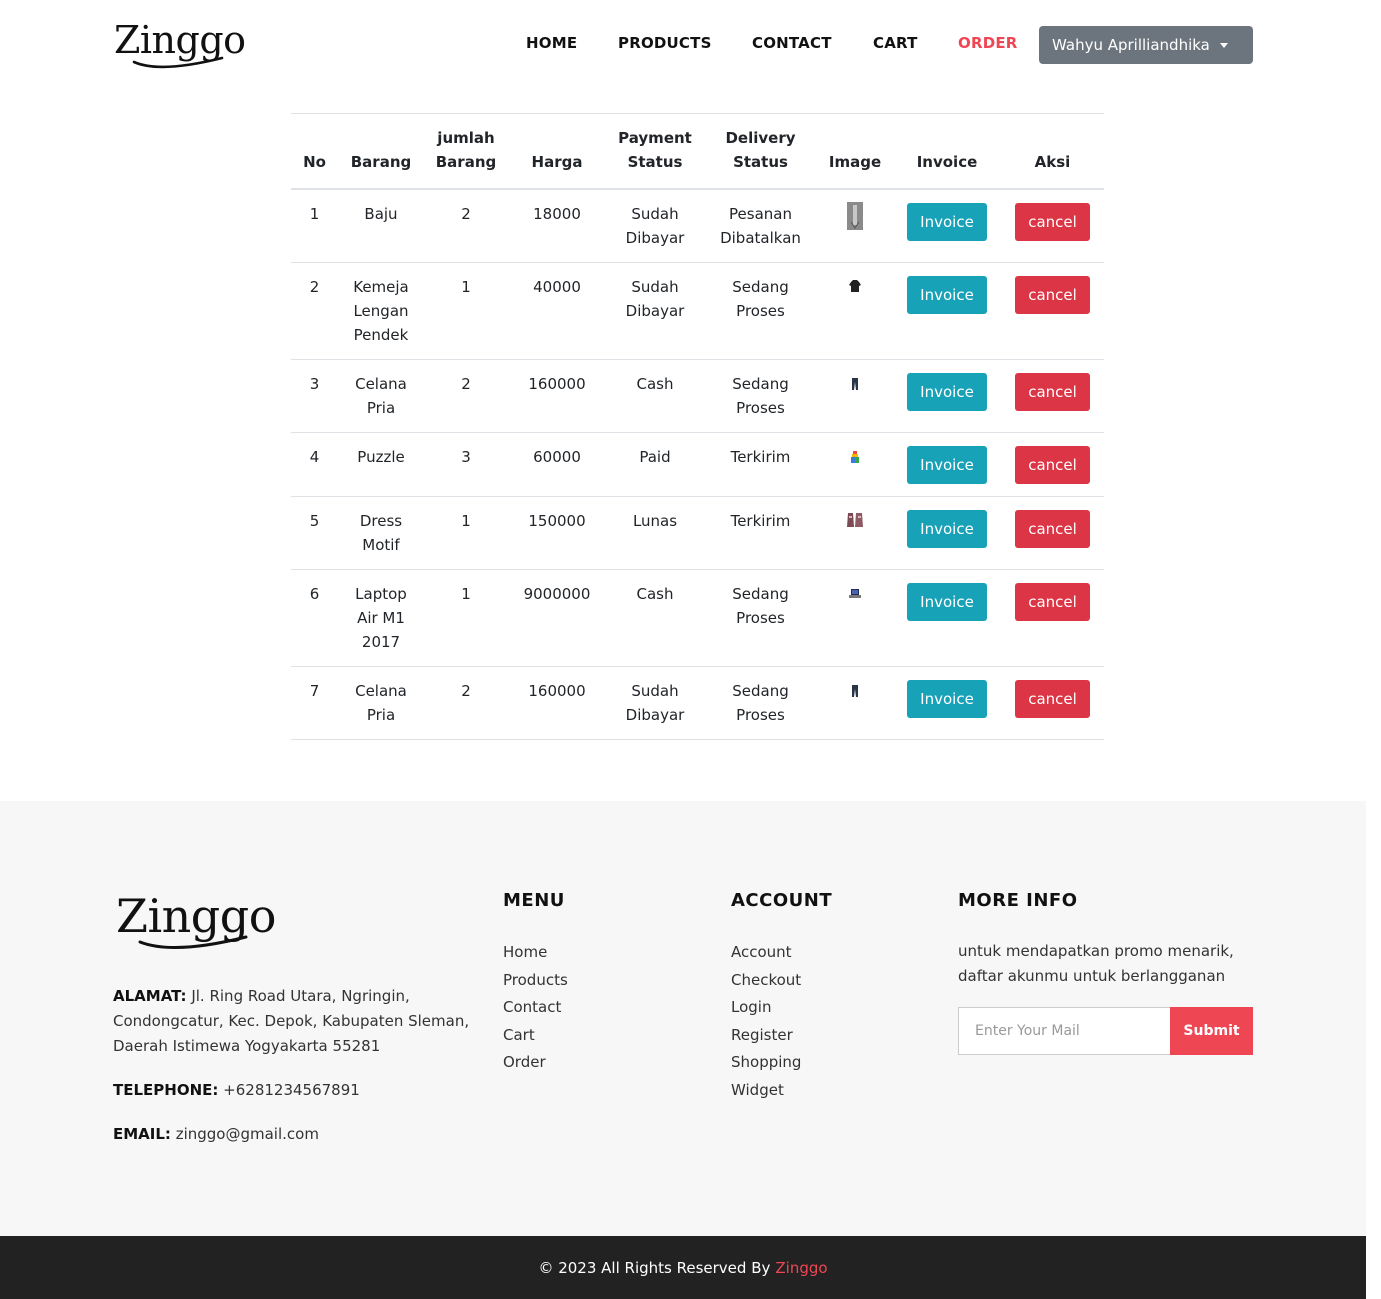 Image resolution: width=1381 pixels, height=1299 pixels. I want to click on cell-harga: 150000, so click(557, 533).